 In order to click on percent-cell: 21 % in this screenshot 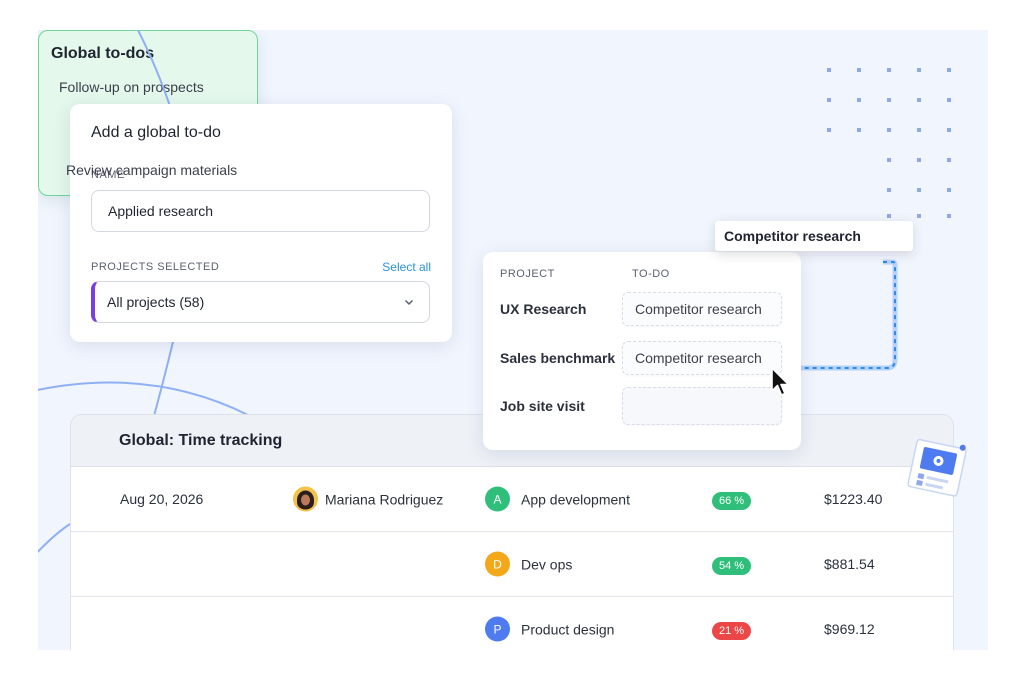, I will do `click(732, 630)`.